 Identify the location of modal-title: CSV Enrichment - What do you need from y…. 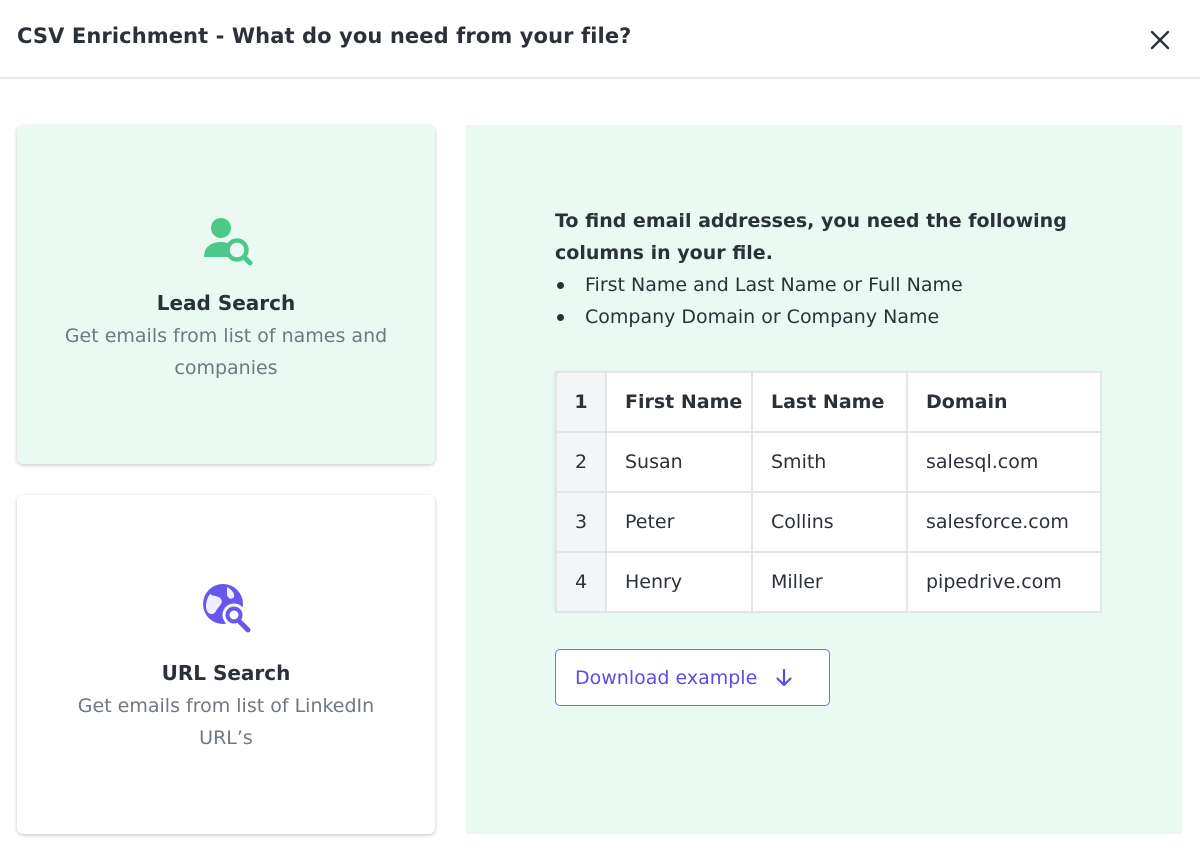
(324, 36).